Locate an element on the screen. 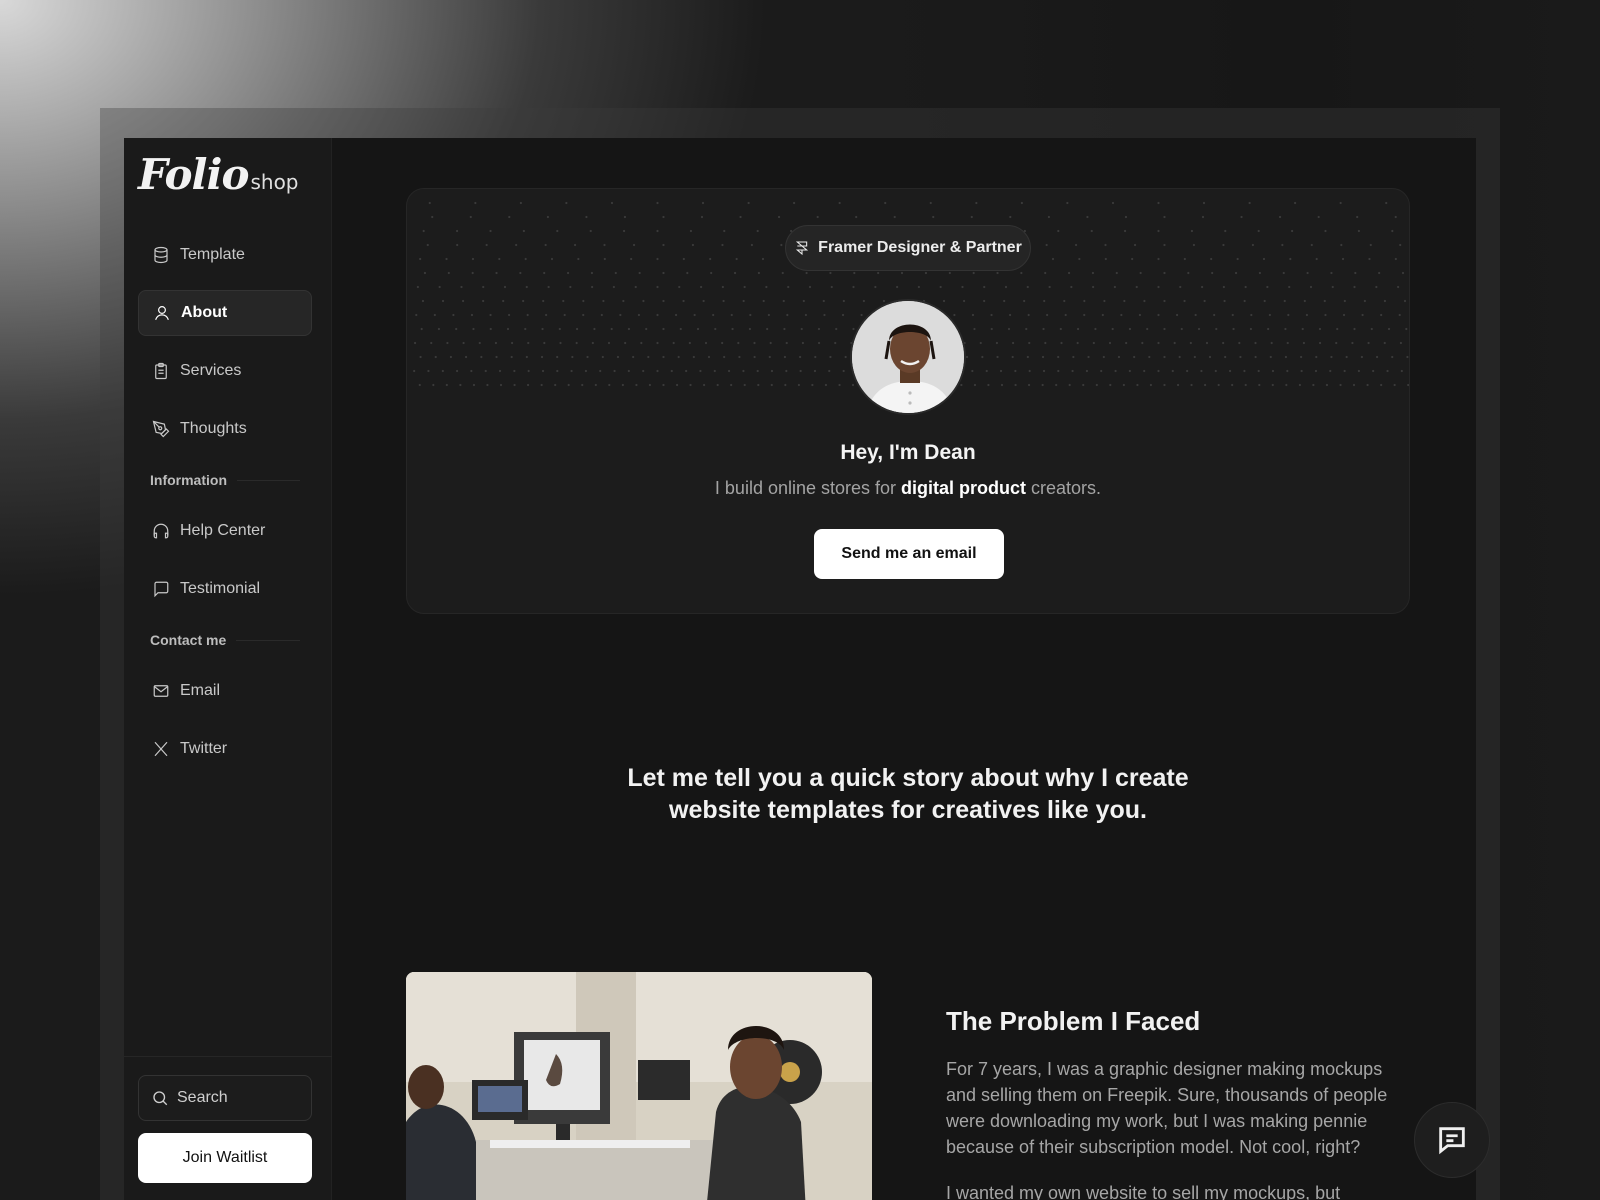  database-icon is located at coordinates (161, 255).